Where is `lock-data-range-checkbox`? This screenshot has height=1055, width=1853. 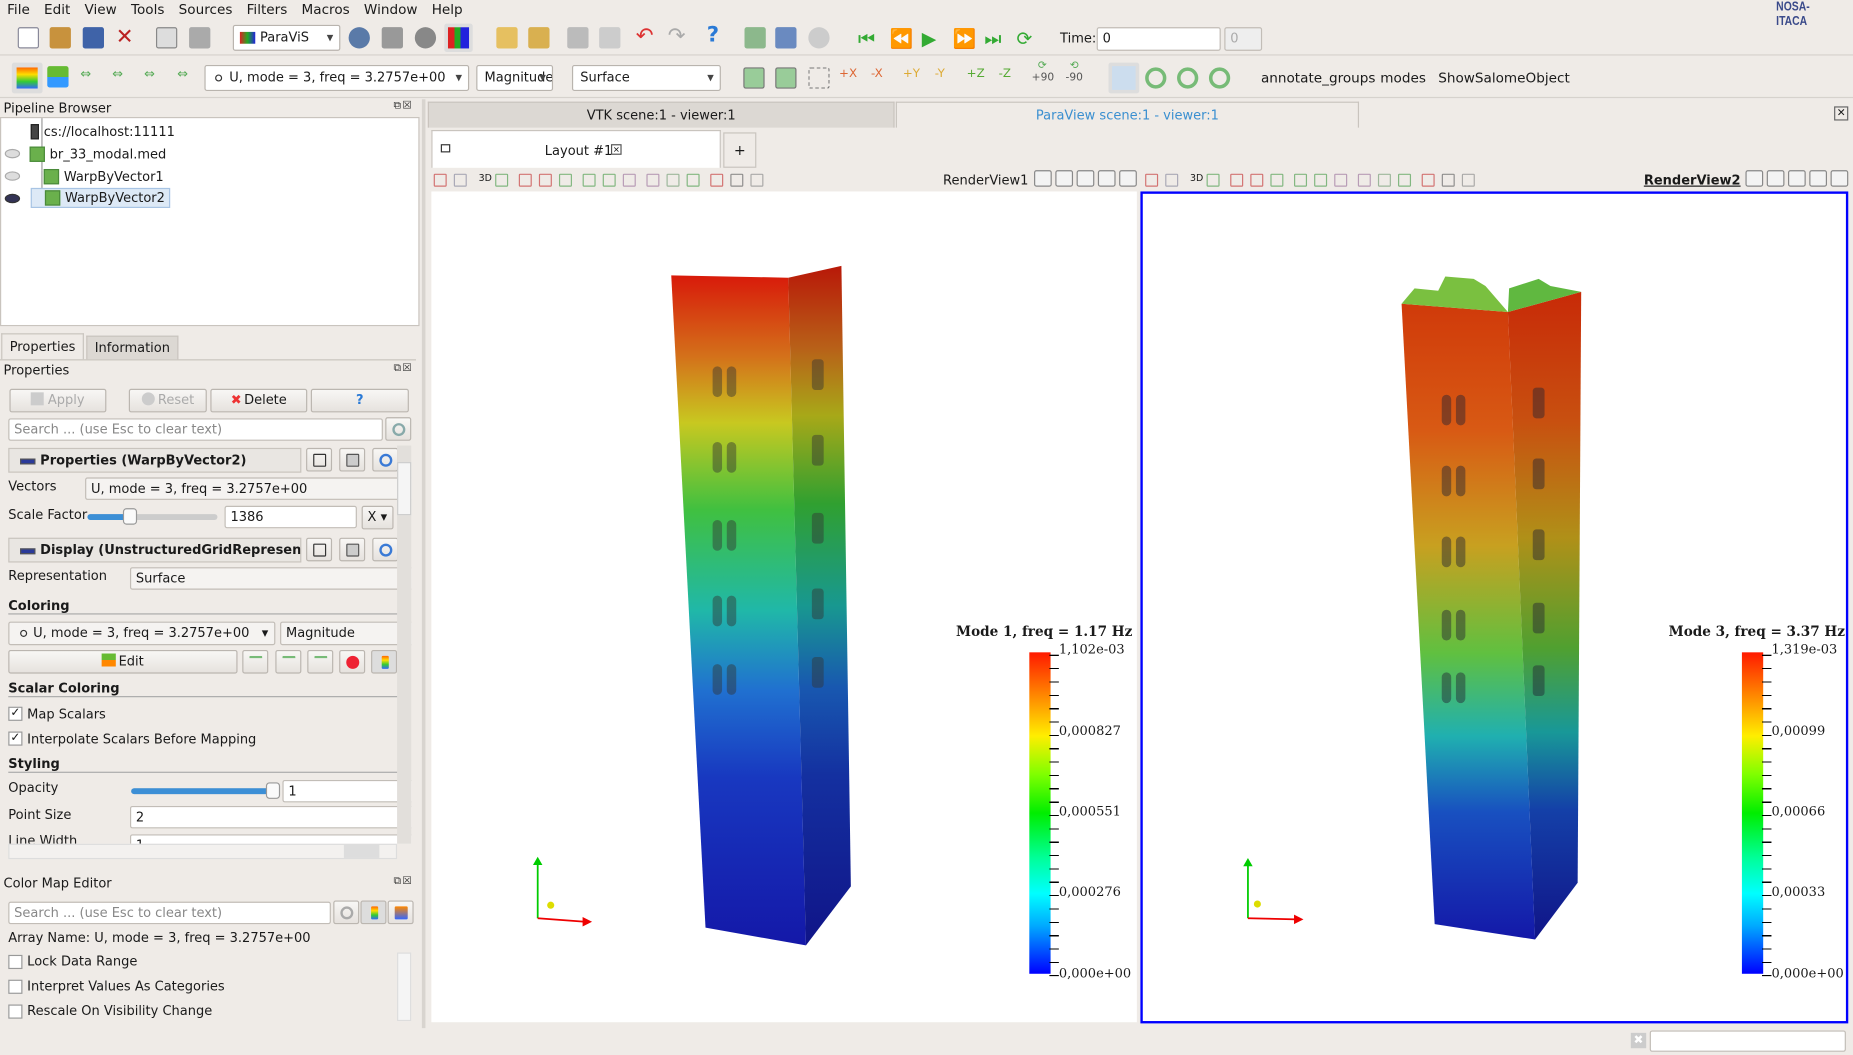 lock-data-range-checkbox is located at coordinates (15, 962).